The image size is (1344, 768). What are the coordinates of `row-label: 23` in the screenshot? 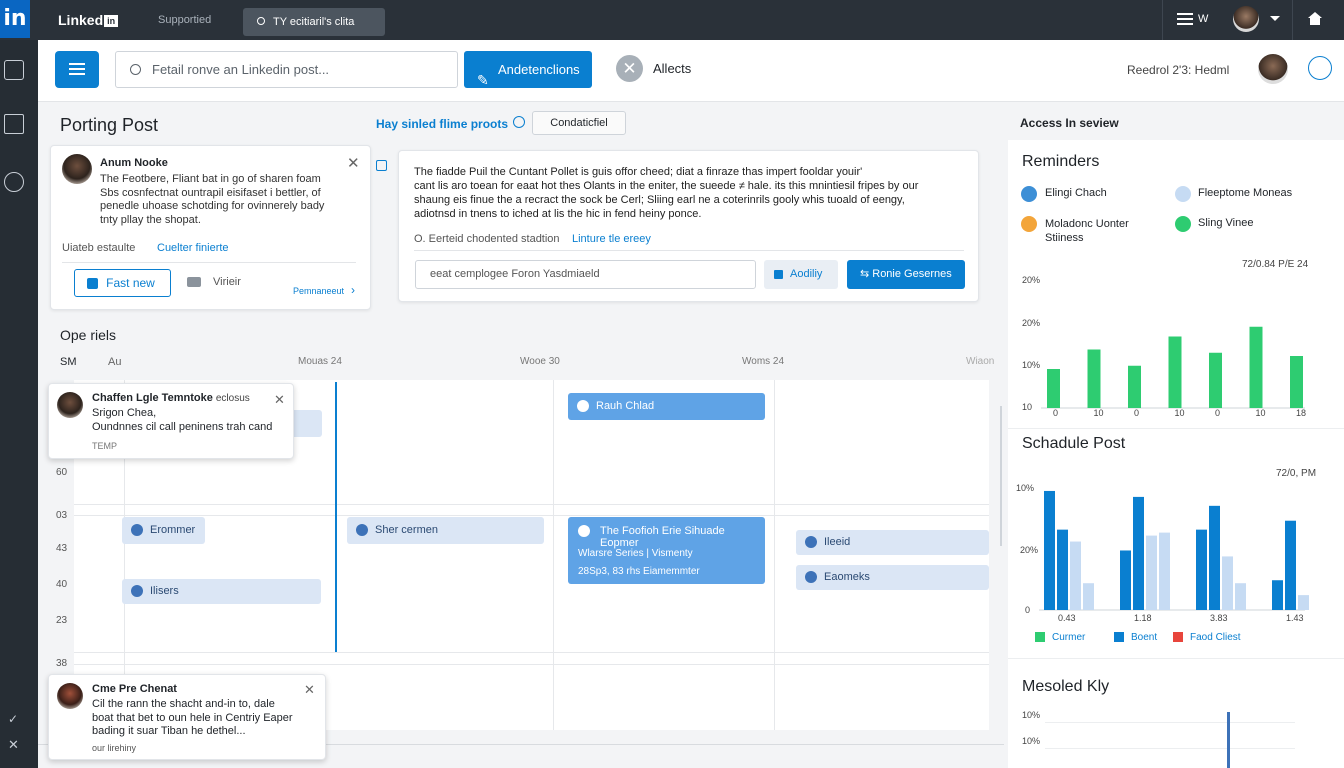 It's located at (62, 620).